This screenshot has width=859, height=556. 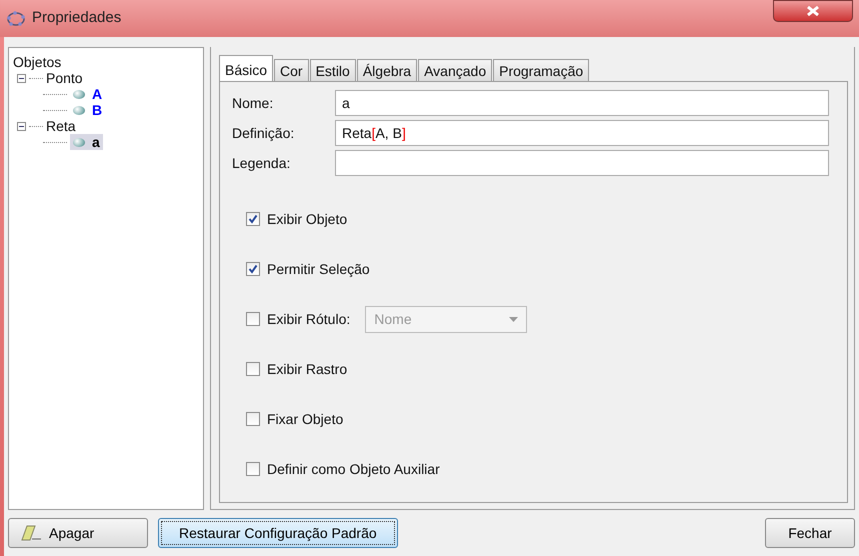 What do you see at coordinates (246, 68) in the screenshot?
I see `tab: Básico` at bounding box center [246, 68].